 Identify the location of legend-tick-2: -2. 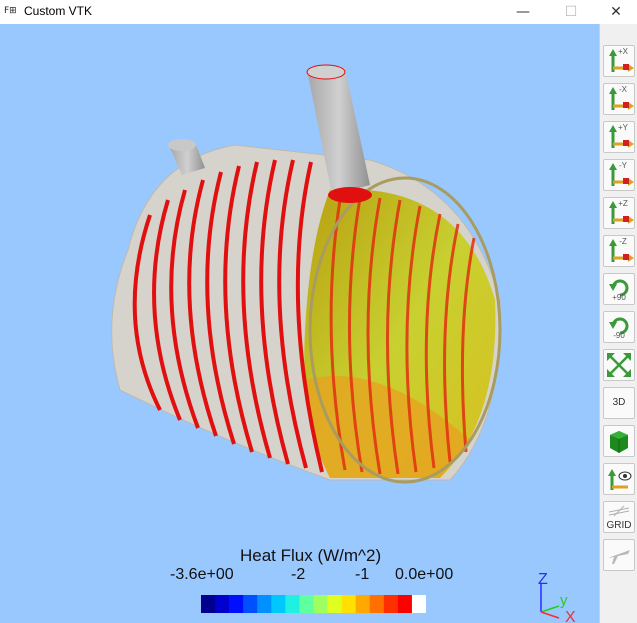
(298, 574).